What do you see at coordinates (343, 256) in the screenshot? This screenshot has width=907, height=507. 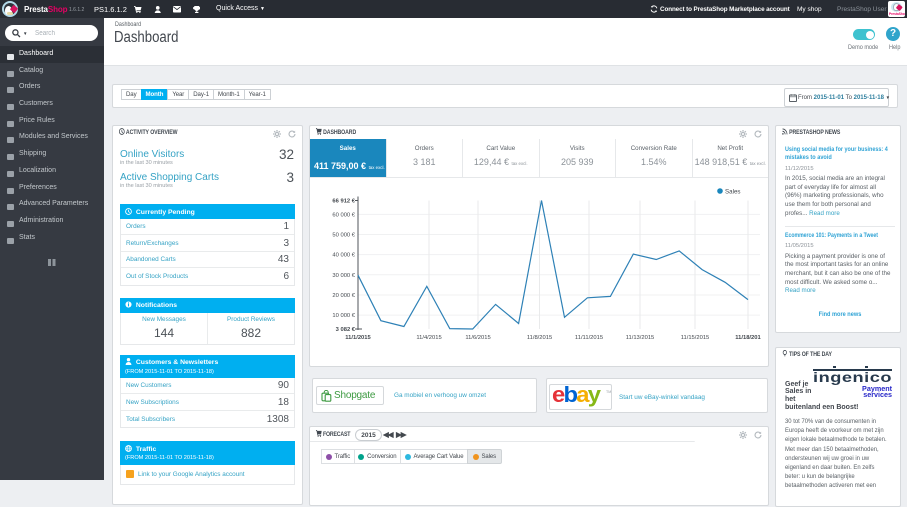 I see `svg-text: 40 000 €` at bounding box center [343, 256].